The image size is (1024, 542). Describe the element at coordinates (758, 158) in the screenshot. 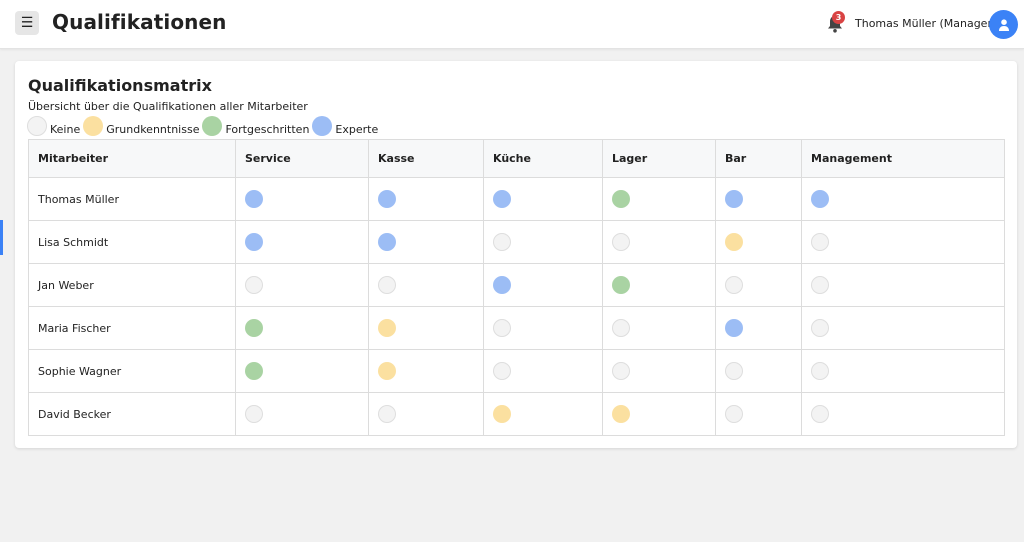

I see `column-header-bar: Bar` at that location.